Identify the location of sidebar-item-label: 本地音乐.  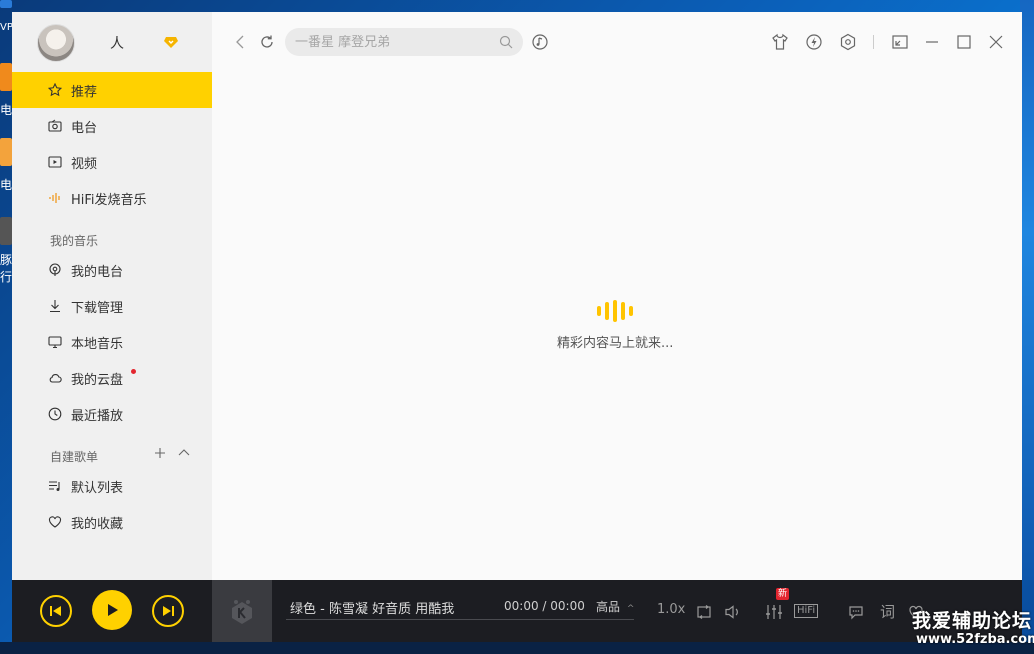
(97, 344).